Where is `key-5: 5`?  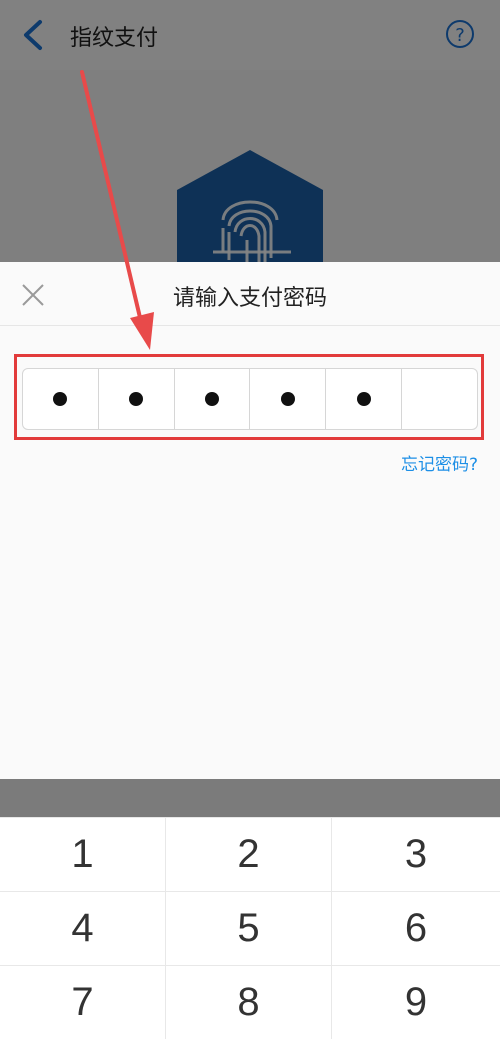 key-5: 5 is located at coordinates (249, 928).